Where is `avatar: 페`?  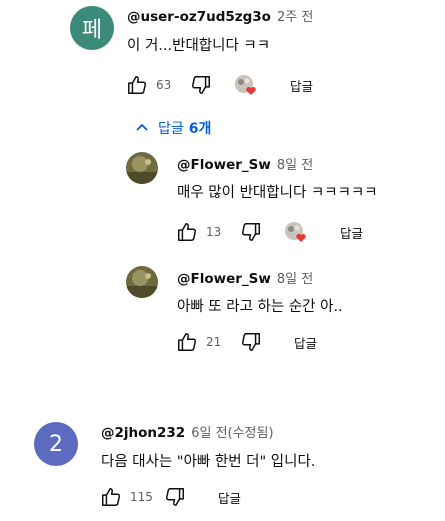 avatar: 페 is located at coordinates (92, 28).